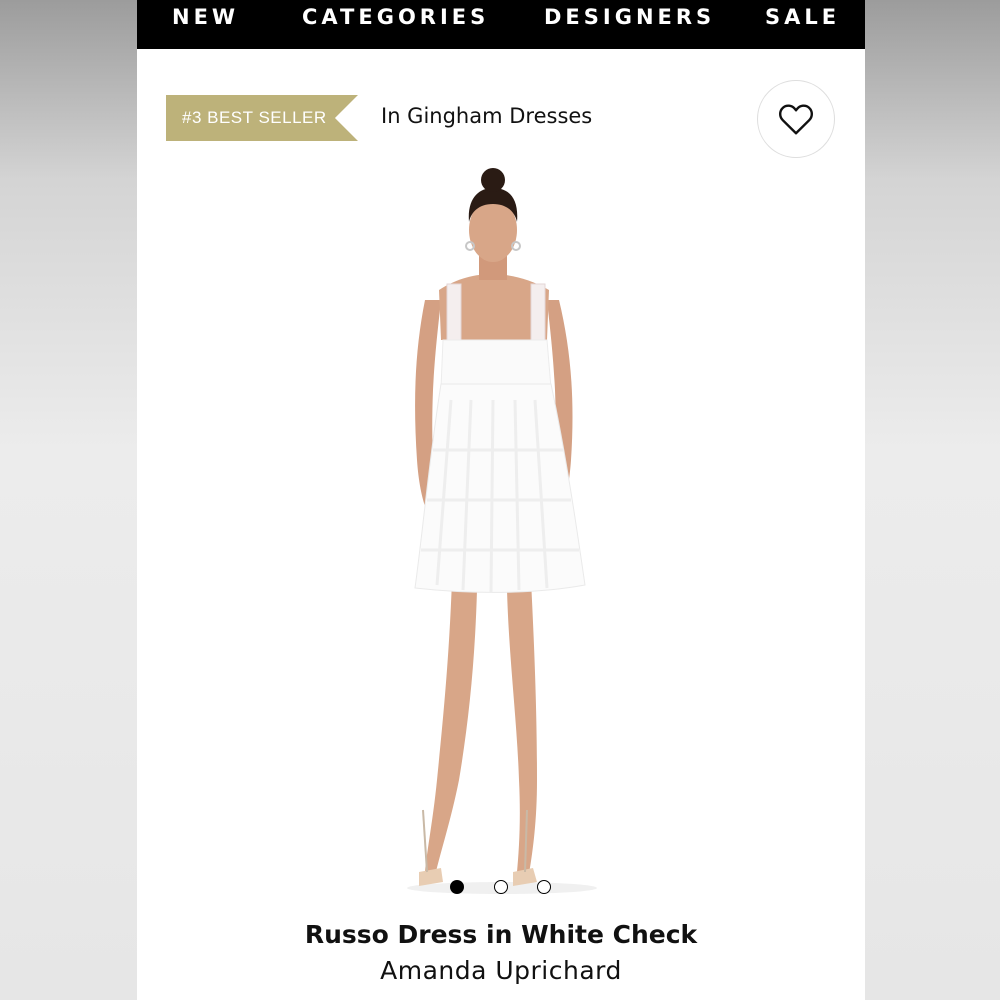 The height and width of the screenshot is (1000, 1000). I want to click on best-seller-category: In Gingham Dresses, so click(486, 116).